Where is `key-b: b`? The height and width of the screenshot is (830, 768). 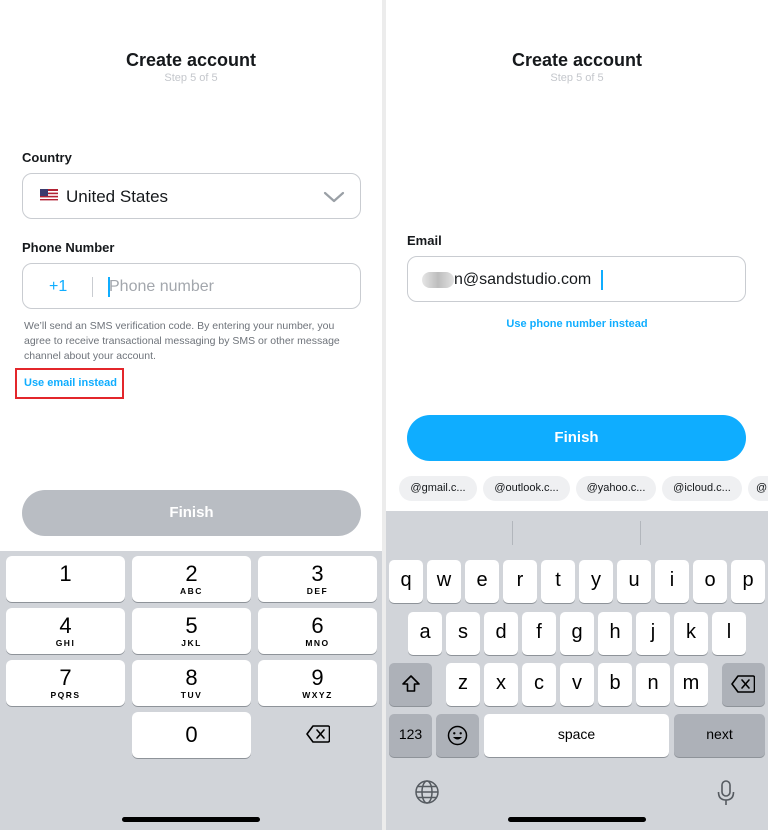
key-b: b is located at coordinates (615, 684).